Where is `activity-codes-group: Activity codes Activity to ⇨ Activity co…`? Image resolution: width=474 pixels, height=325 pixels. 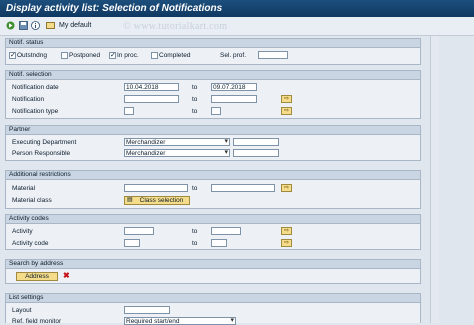 activity-codes-group: Activity codes Activity to ⇨ Activity co… is located at coordinates (213, 232).